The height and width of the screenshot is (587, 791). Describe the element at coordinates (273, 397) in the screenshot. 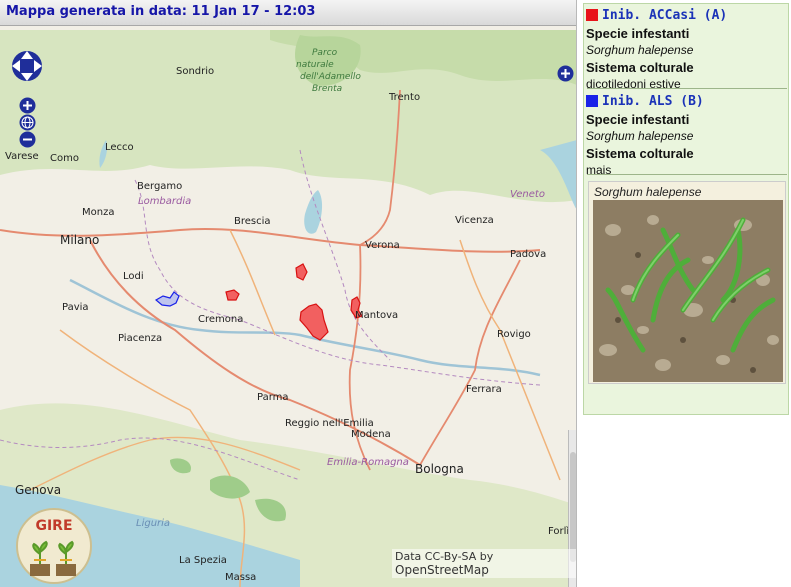

I see `city-label: Parma` at that location.